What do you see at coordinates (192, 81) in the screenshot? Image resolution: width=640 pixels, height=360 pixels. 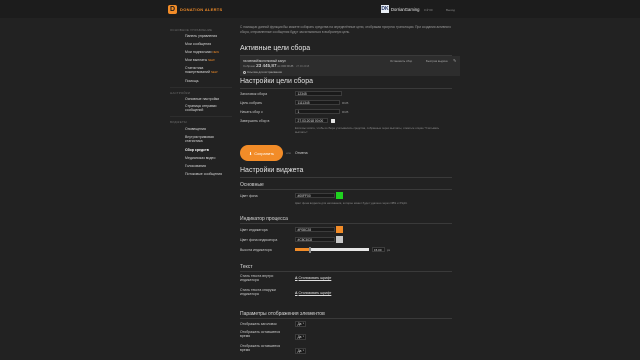 I see `sidebar-item-label: Помощь` at bounding box center [192, 81].